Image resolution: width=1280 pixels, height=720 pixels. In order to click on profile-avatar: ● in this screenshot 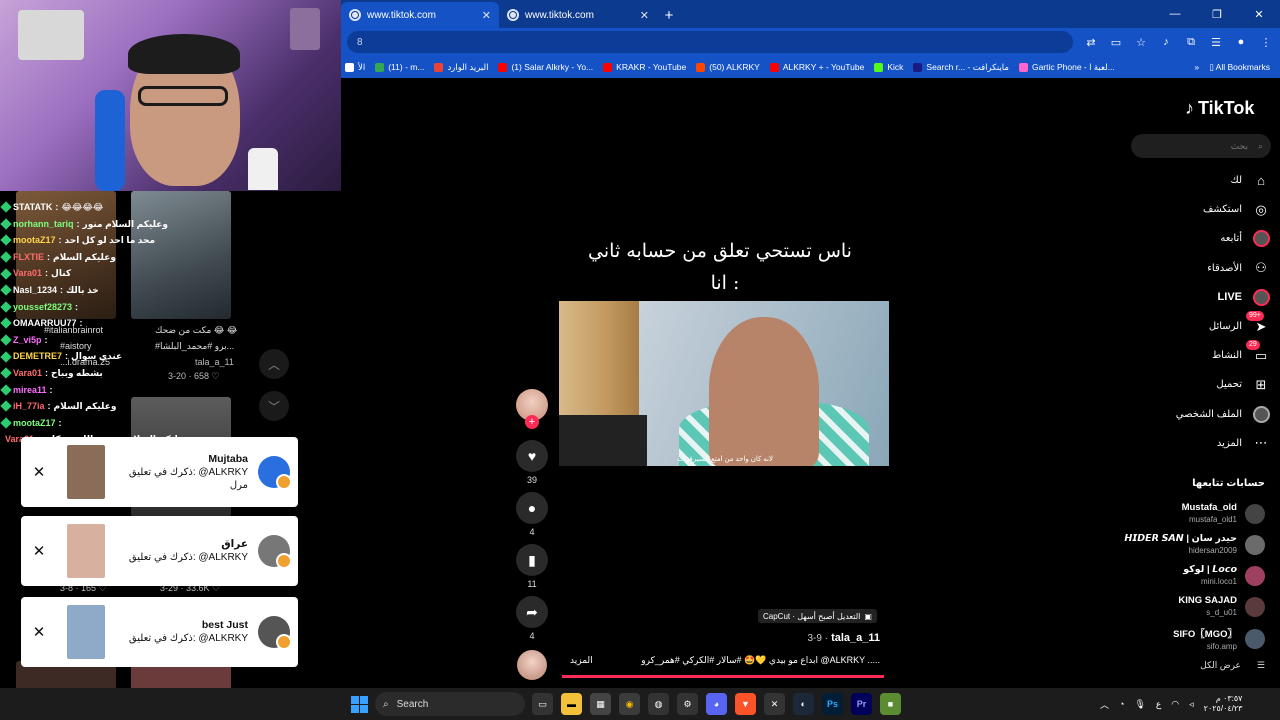, I will do `click(1241, 42)`.